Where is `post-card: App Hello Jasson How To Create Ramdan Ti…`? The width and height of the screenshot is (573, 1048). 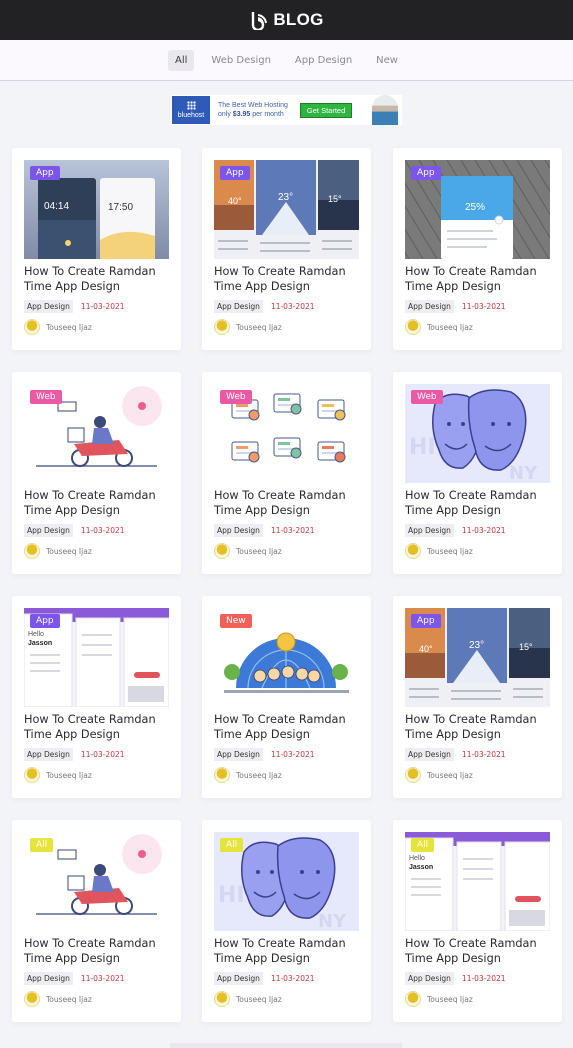 post-card: App Hello Jasson How To Create Ramdan Ti… is located at coordinates (96, 697).